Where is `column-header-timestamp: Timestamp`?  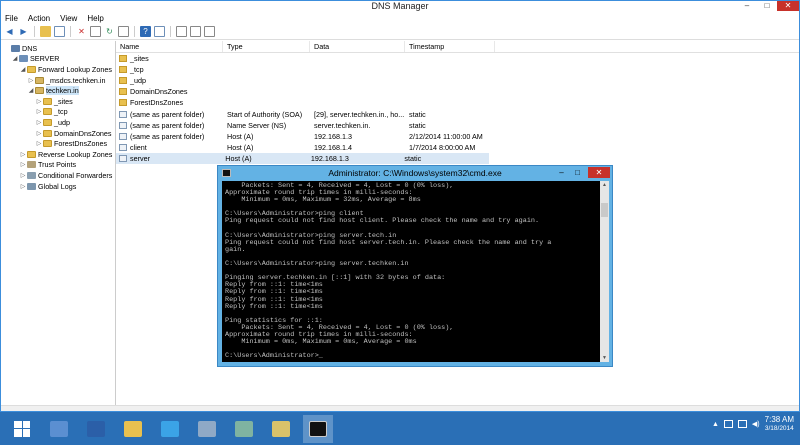
column-header-timestamp: Timestamp is located at coordinates (450, 46).